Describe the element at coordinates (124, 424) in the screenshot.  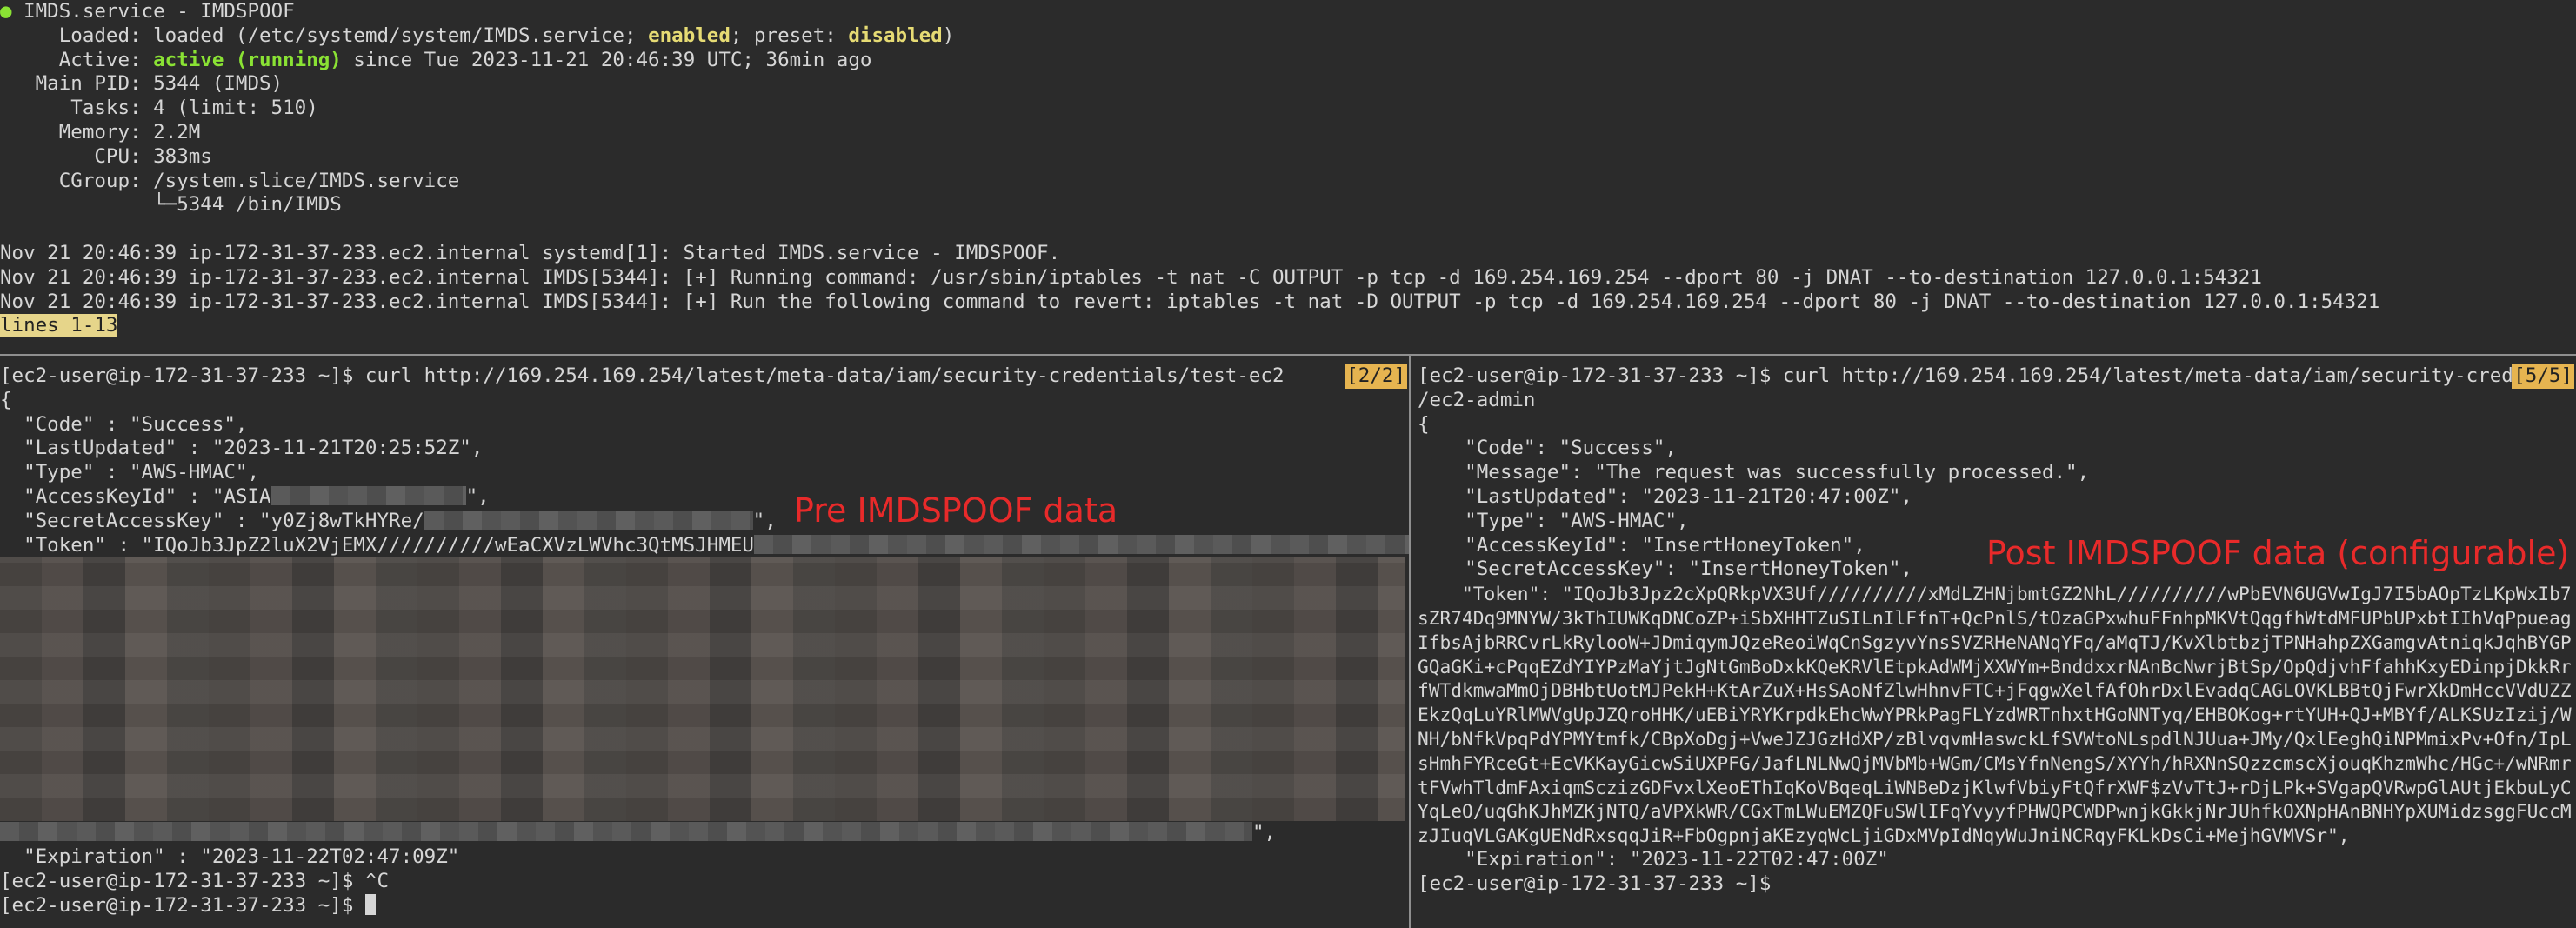
I see `json-code-line: "Code" : "Success",` at that location.